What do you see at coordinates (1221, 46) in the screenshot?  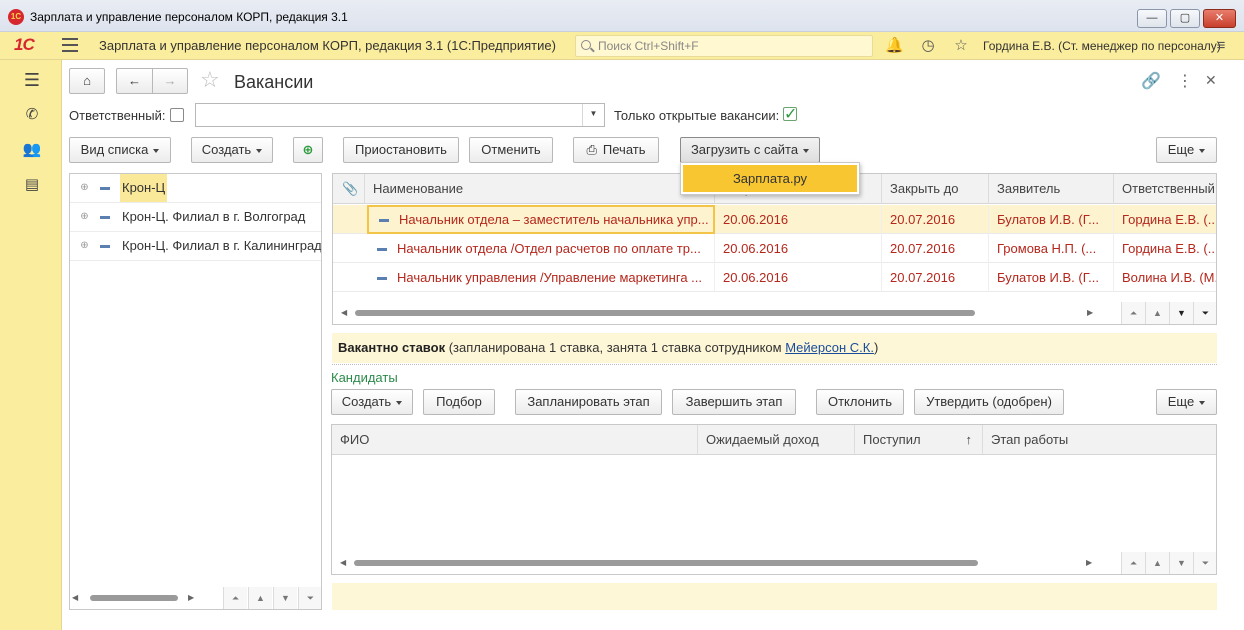 I see `settings-menu-icon: ≡` at bounding box center [1221, 46].